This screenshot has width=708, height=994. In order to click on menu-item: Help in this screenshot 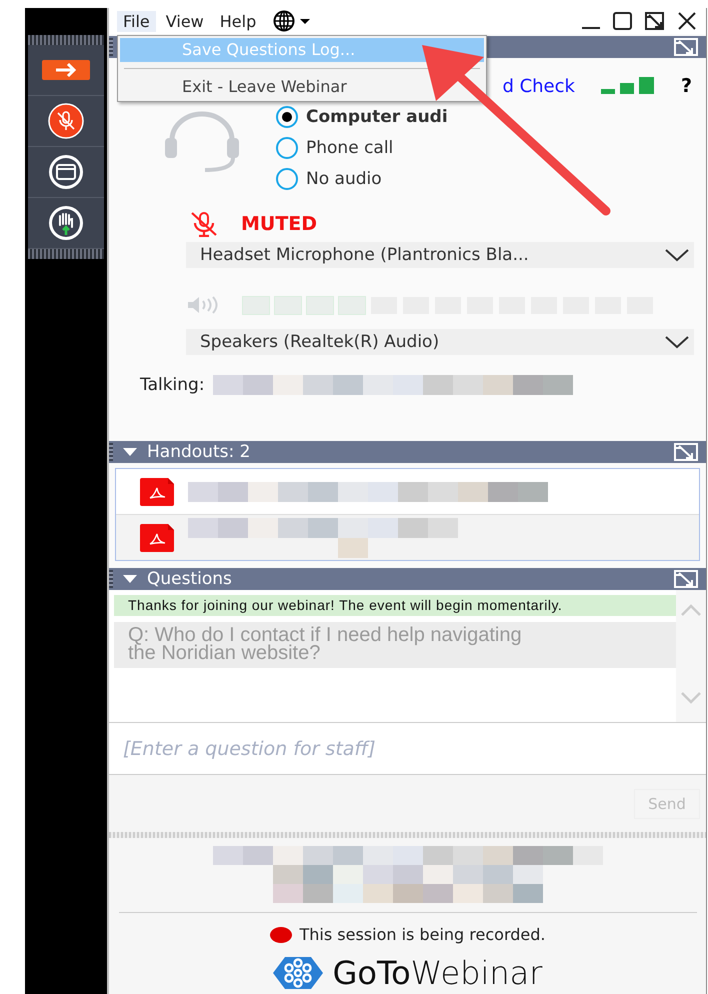, I will do `click(238, 21)`.